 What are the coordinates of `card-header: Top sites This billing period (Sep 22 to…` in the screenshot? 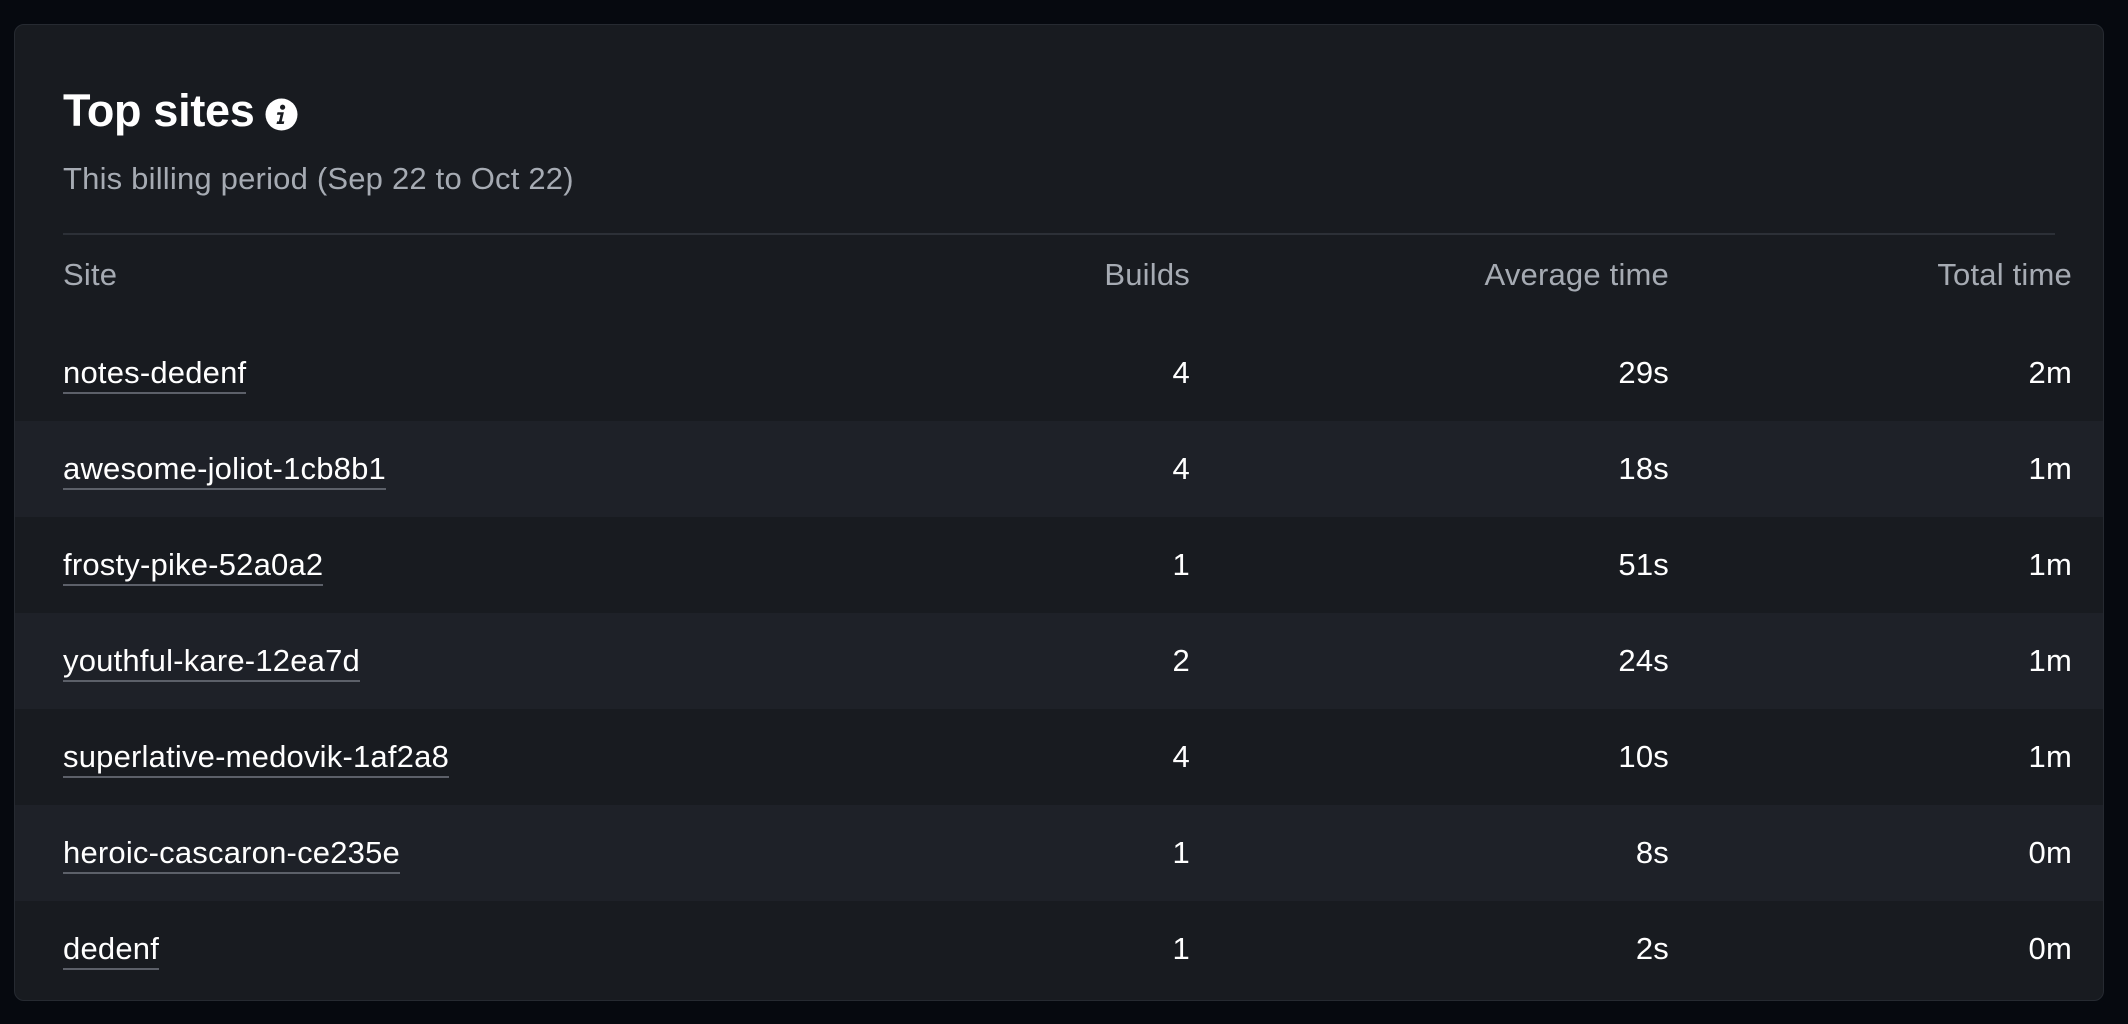 It's located at (1059, 139).